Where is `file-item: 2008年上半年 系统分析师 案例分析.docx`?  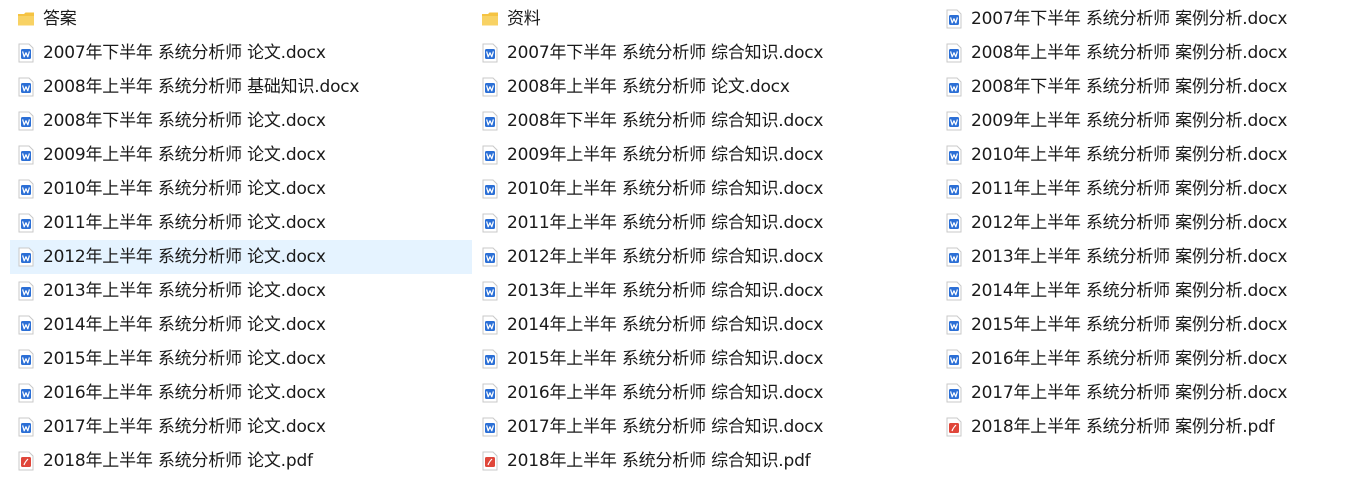 file-item: 2008年上半年 系统分析师 案例分析.docx is located at coordinates (1142, 53).